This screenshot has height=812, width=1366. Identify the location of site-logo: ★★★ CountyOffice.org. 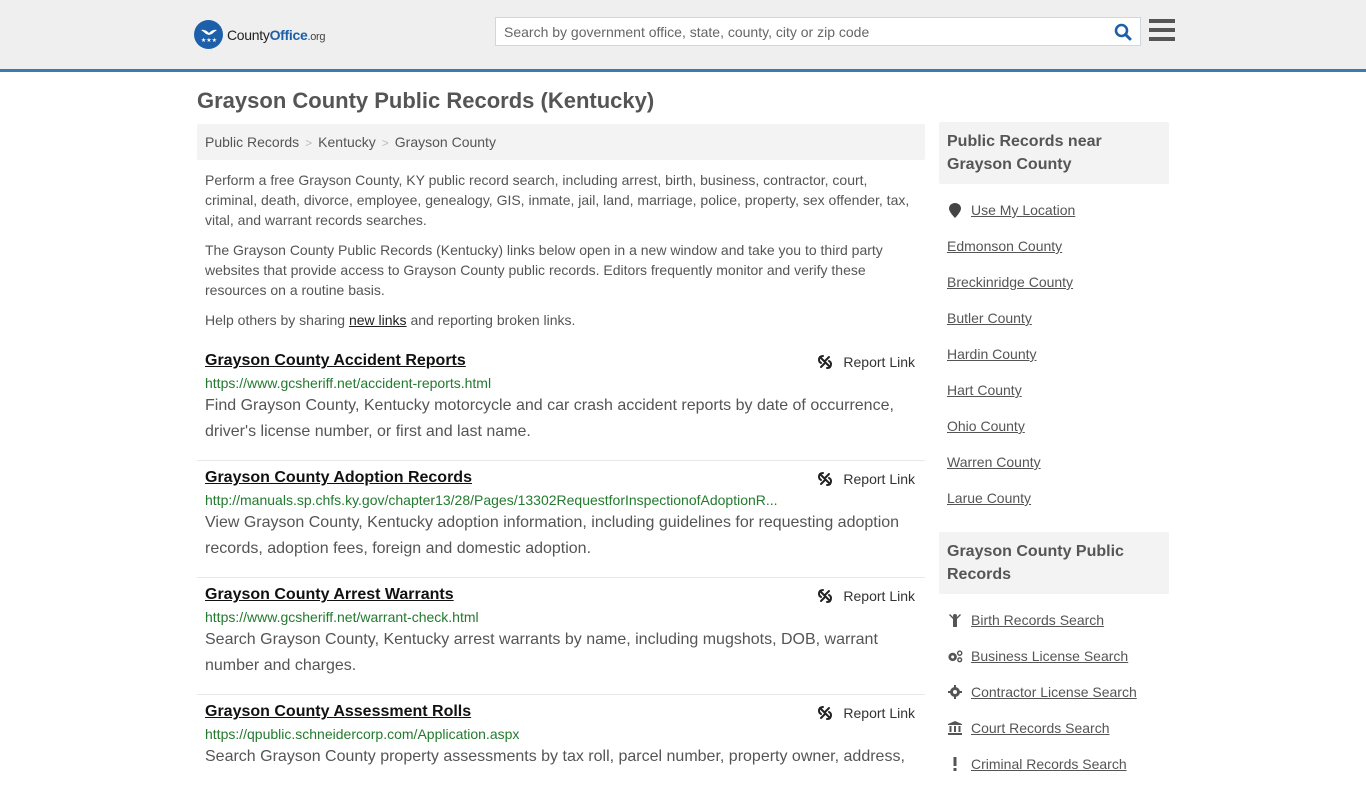
(260, 34).